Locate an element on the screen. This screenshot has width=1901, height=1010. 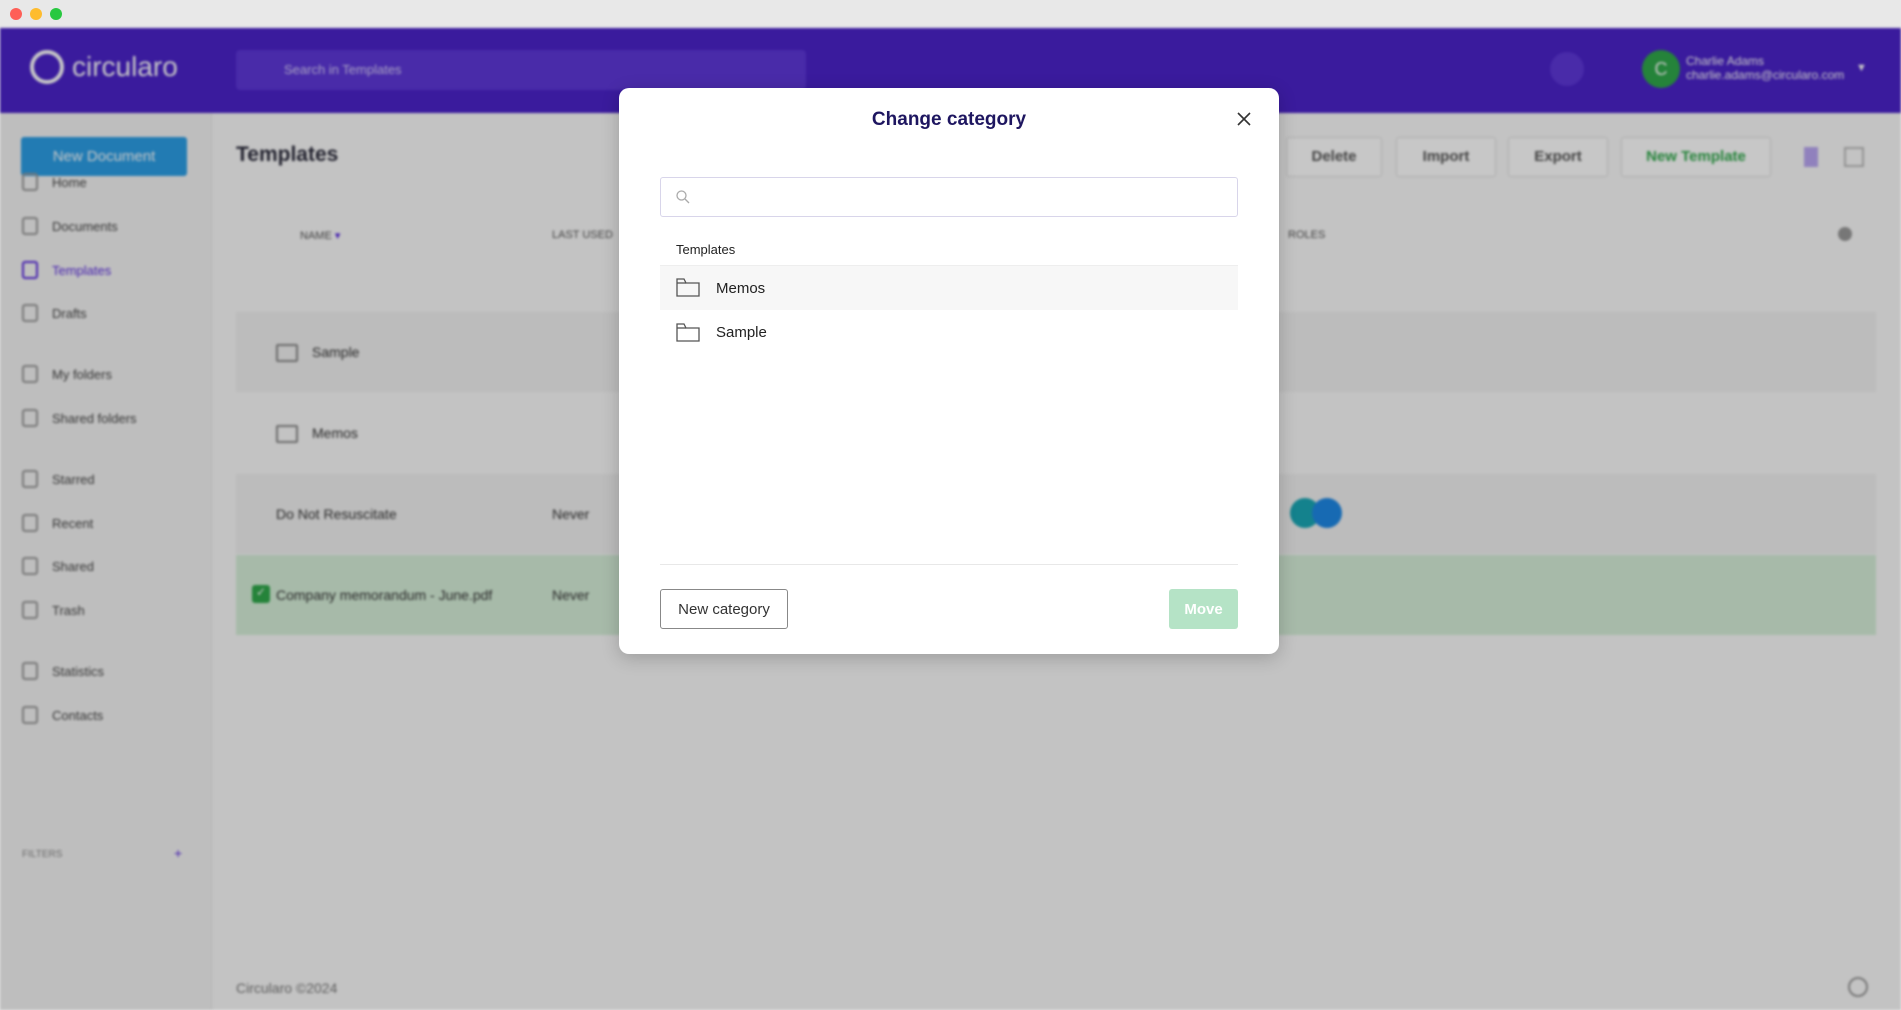
avatar: C is located at coordinates (1661, 69).